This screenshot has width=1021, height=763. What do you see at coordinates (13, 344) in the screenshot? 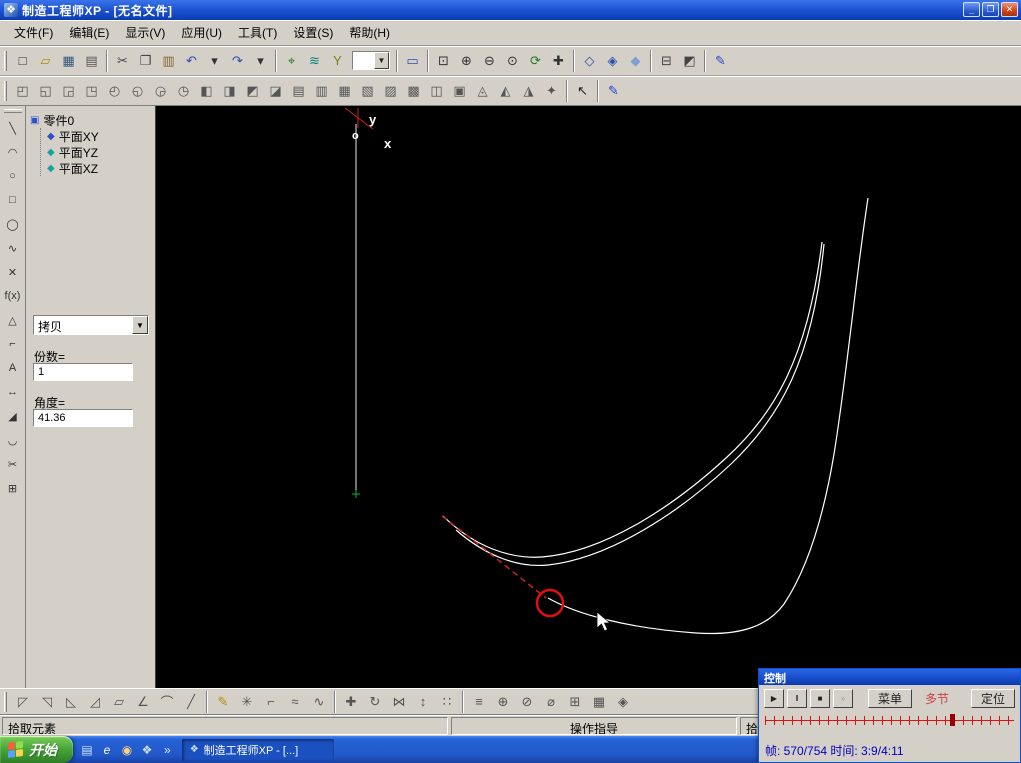
I see `projection-curve-icon: ⌐` at bounding box center [13, 344].